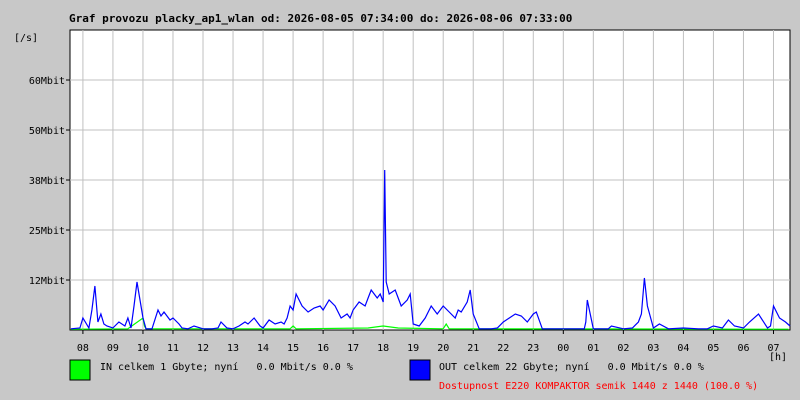 The image size is (800, 400). I want to click on y-tick-label: 12Mbit, so click(47, 281).